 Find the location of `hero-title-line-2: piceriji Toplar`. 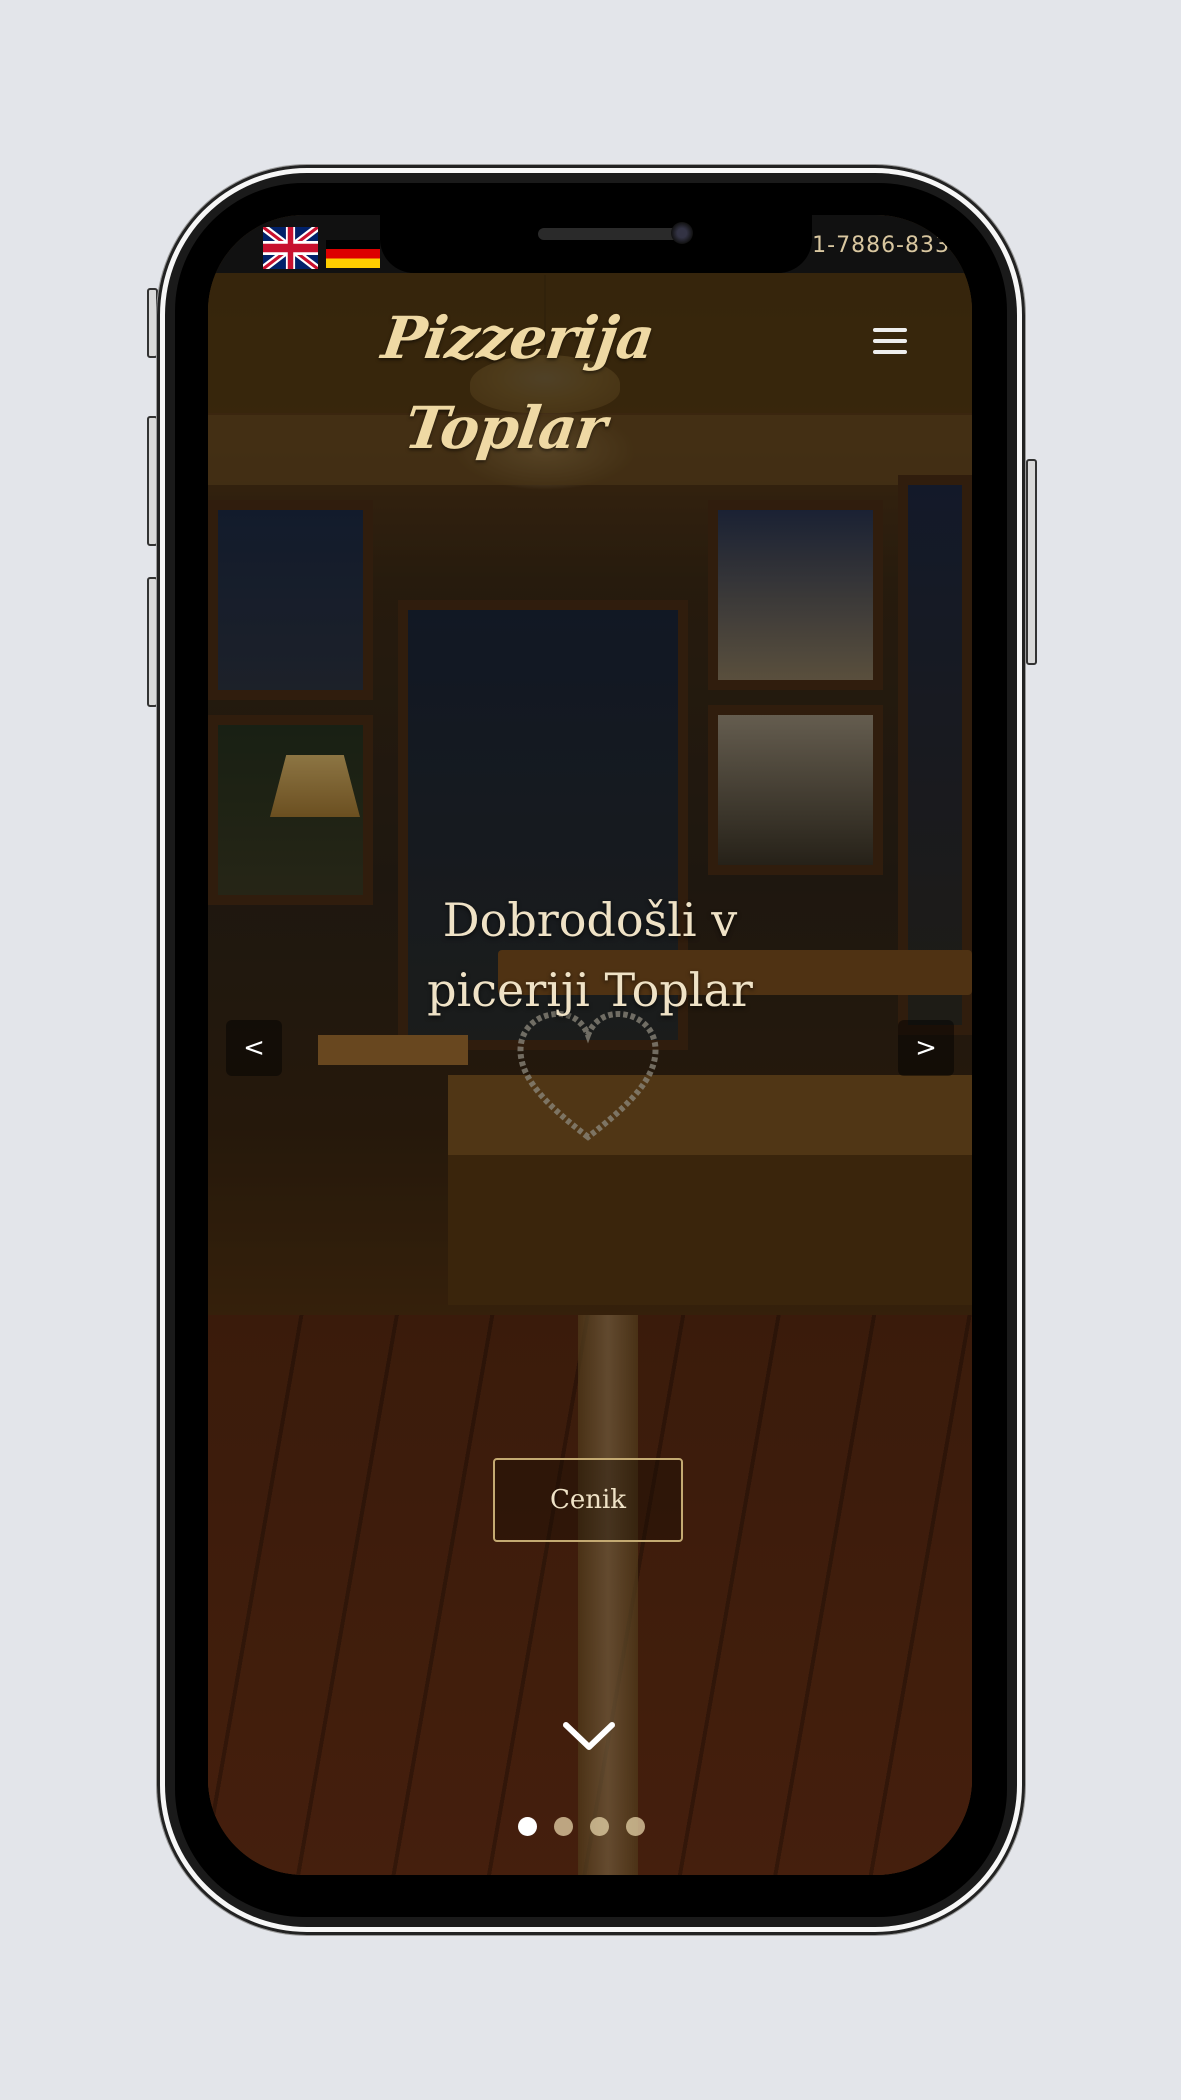

hero-title-line-2: piceriji Toplar is located at coordinates (590, 990).